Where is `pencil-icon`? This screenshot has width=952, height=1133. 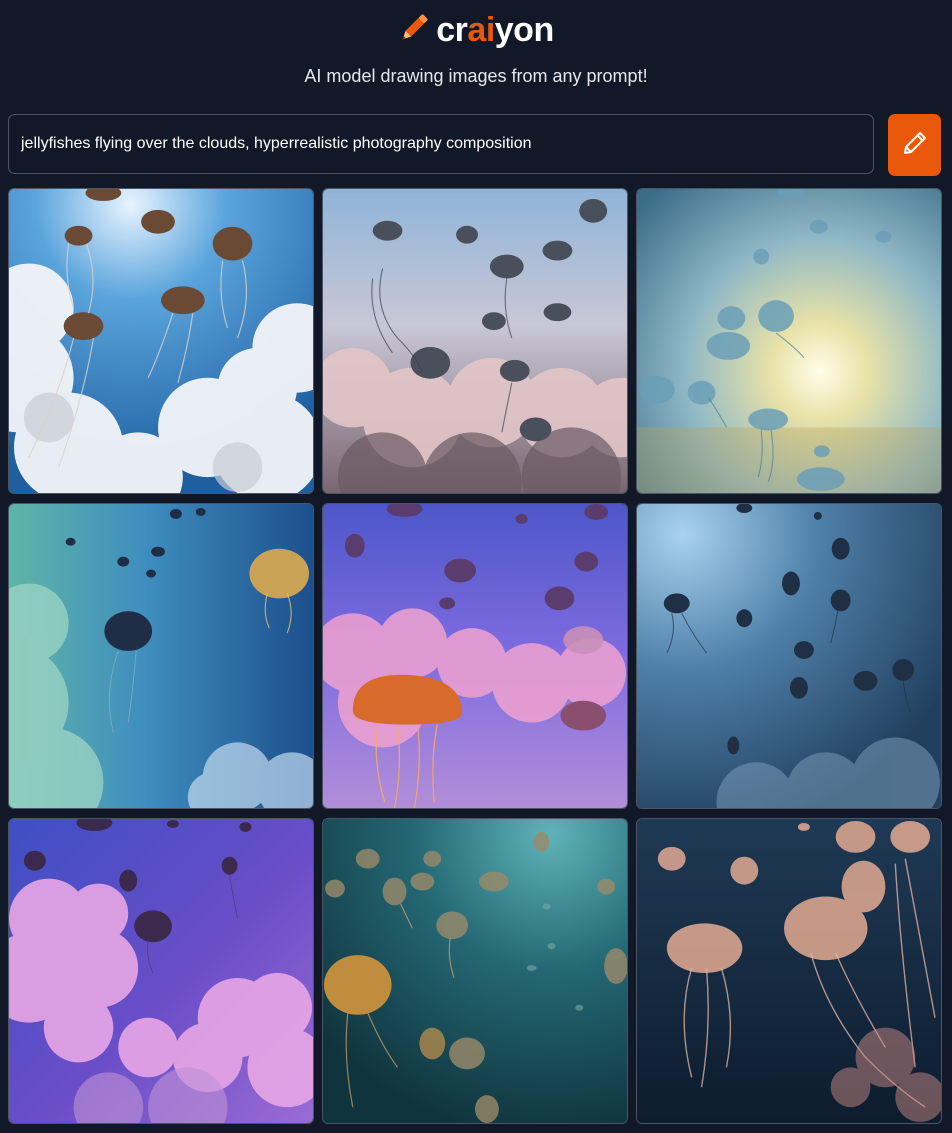
pencil-icon is located at coordinates (915, 145).